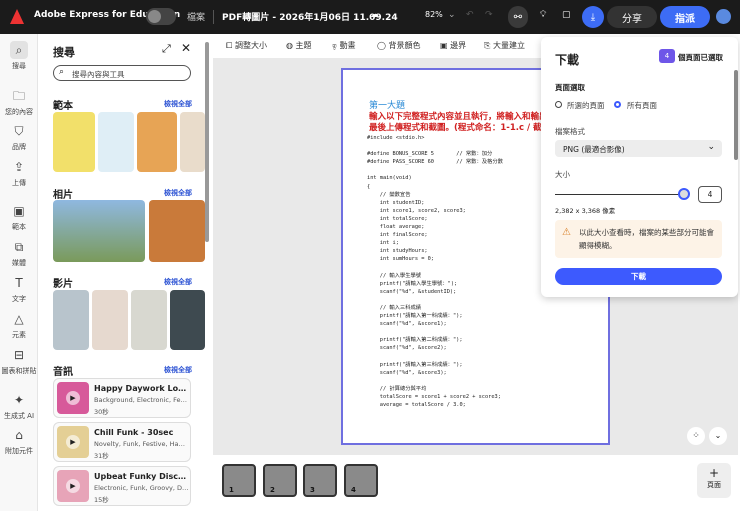 The width and height of the screenshot is (740, 511). What do you see at coordinates (19, 131) in the screenshot?
I see `brand-icon: ⛉` at bounding box center [19, 131].